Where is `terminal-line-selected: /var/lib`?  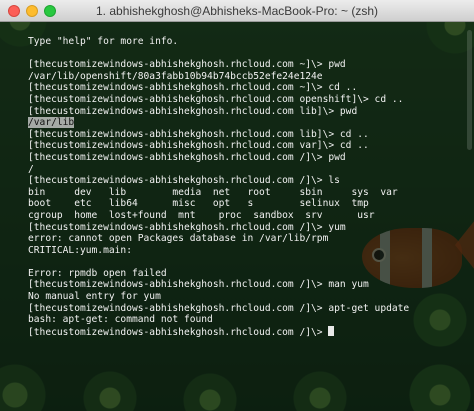 terminal-line-selected: /var/lib is located at coordinates (248, 123).